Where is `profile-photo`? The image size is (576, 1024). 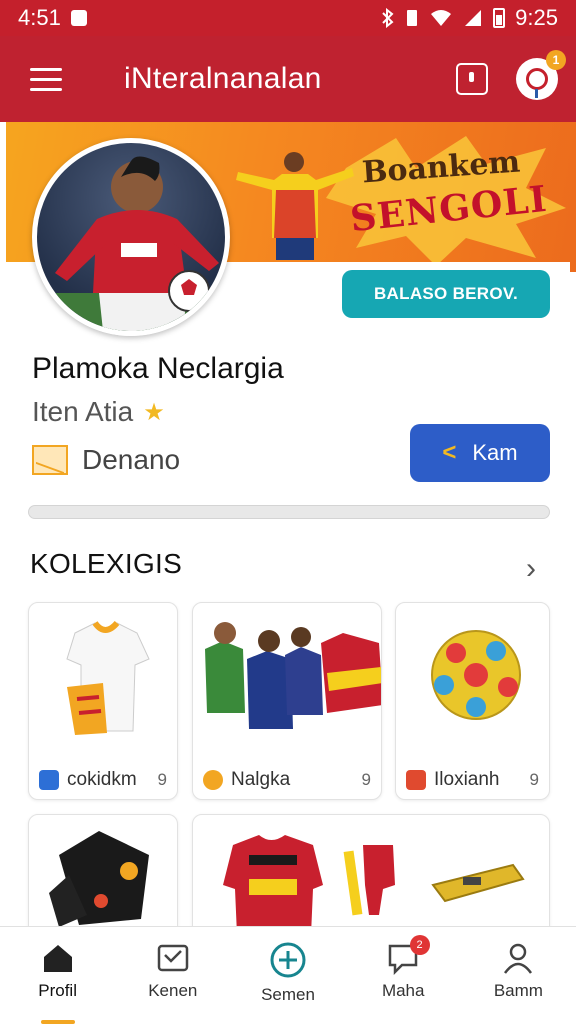 profile-photo is located at coordinates (131, 237).